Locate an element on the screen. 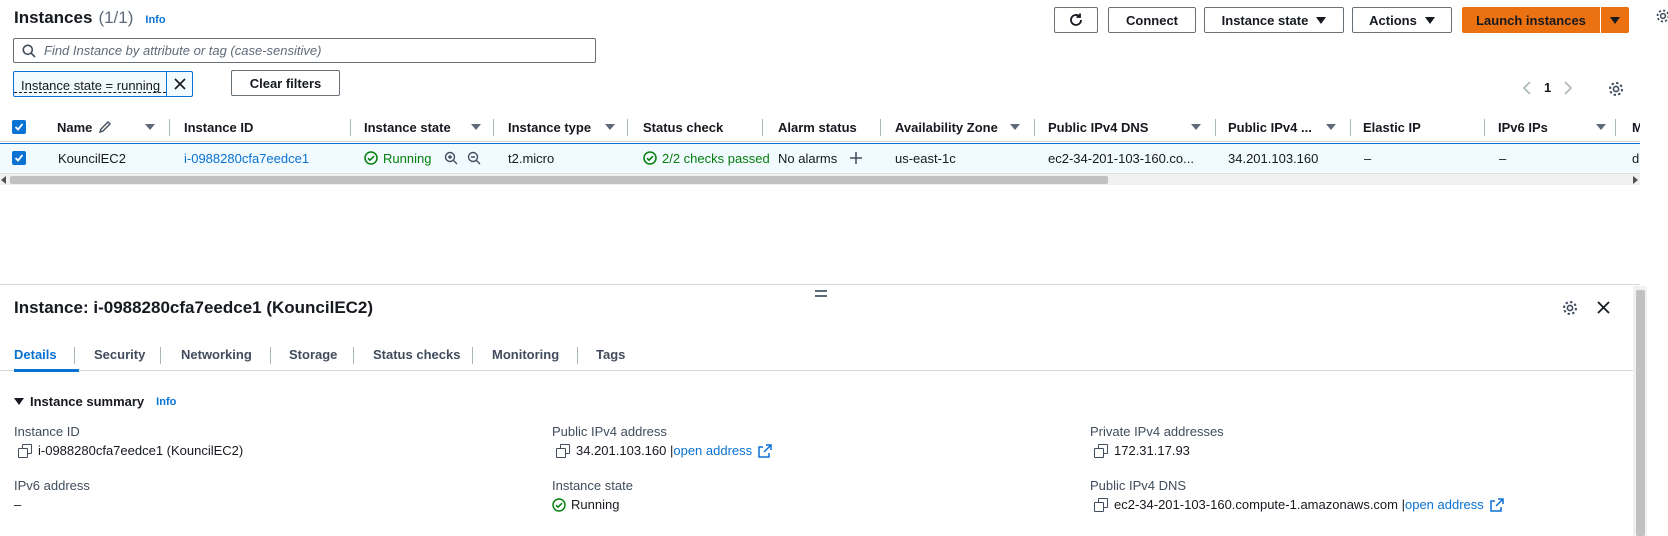 Image resolution: width=1668 pixels, height=536 pixels. actions-button: Actions is located at coordinates (1402, 20).